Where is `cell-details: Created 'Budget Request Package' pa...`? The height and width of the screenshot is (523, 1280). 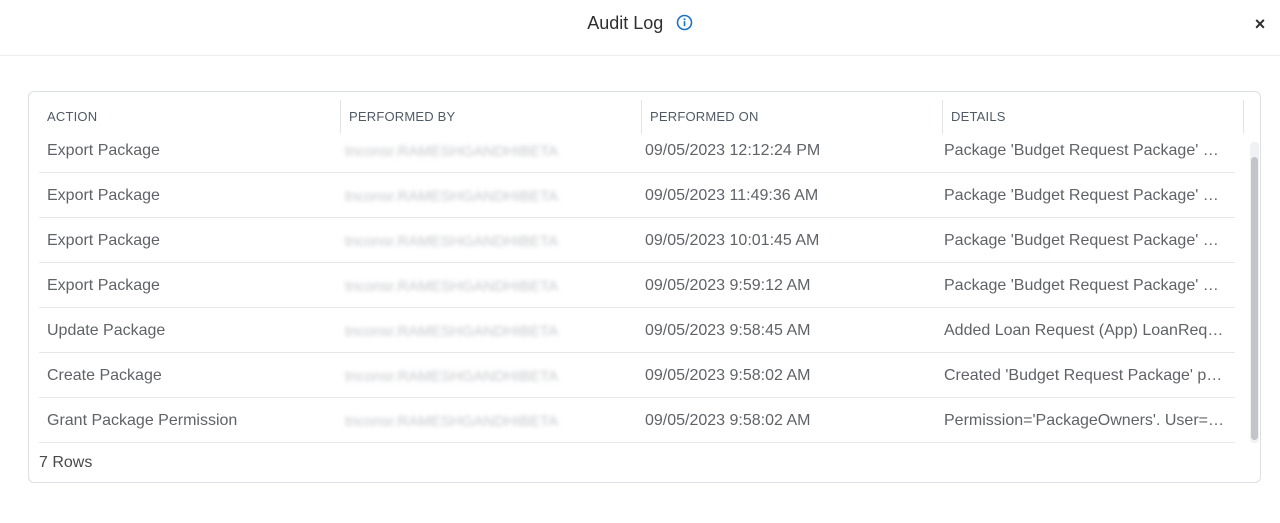
cell-details: Created 'Budget Request Package' pa... is located at coordinates (1084, 375).